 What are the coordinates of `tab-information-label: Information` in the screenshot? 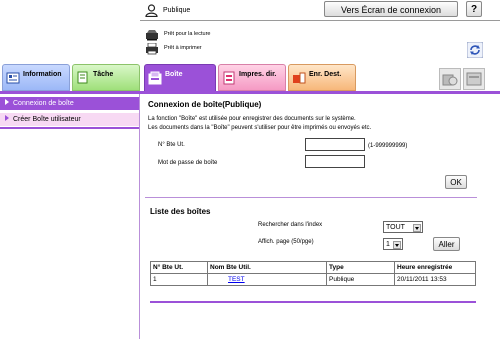 It's located at (42, 74).